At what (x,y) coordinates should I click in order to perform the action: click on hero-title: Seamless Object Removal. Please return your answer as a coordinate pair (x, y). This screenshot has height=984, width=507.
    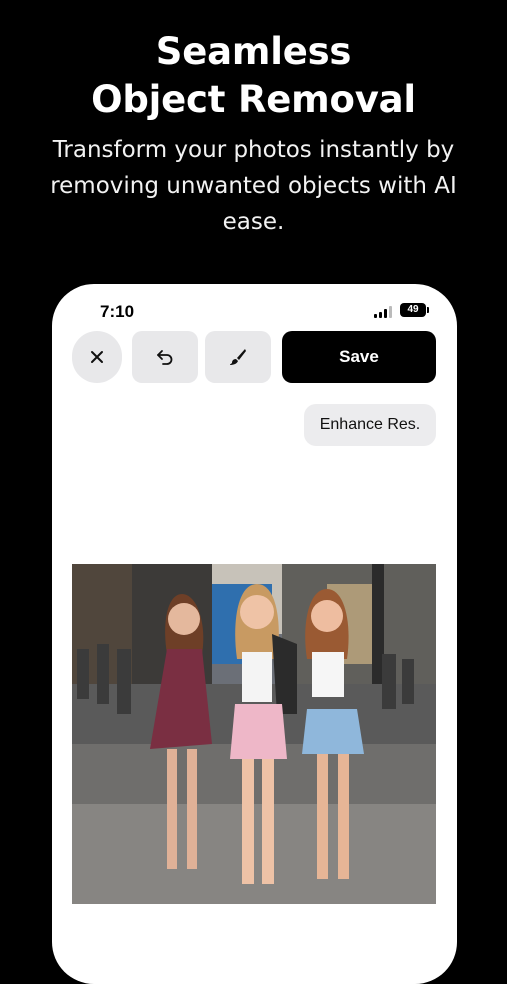
    Looking at the image, I should click on (253, 76).